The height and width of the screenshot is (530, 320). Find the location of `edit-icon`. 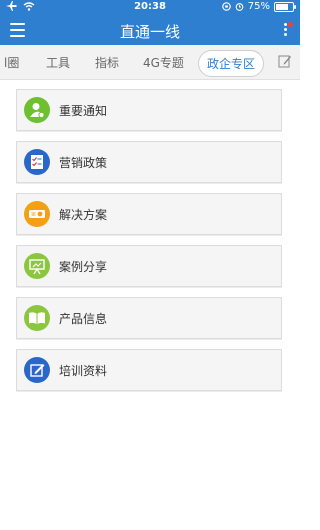

edit-icon is located at coordinates (37, 370).